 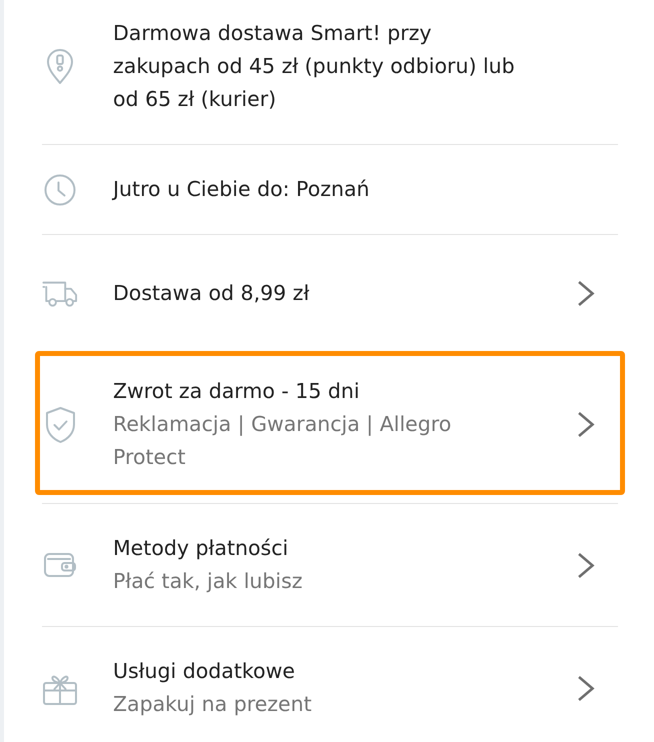 What do you see at coordinates (237, 391) in the screenshot?
I see `item-title: Zwrot za darmo - 15 dni` at bounding box center [237, 391].